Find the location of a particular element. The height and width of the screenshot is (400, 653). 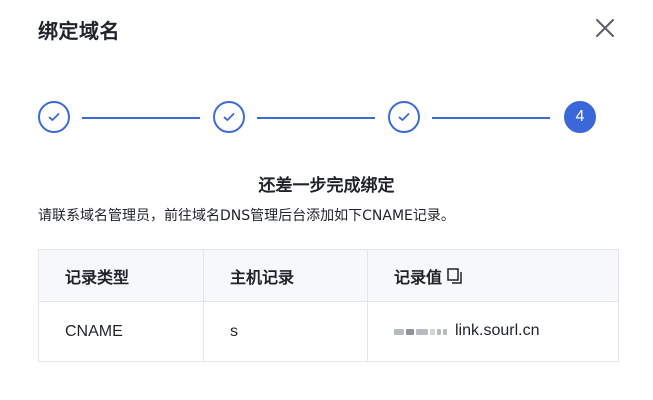

step-progress: 4 is located at coordinates (318, 119).